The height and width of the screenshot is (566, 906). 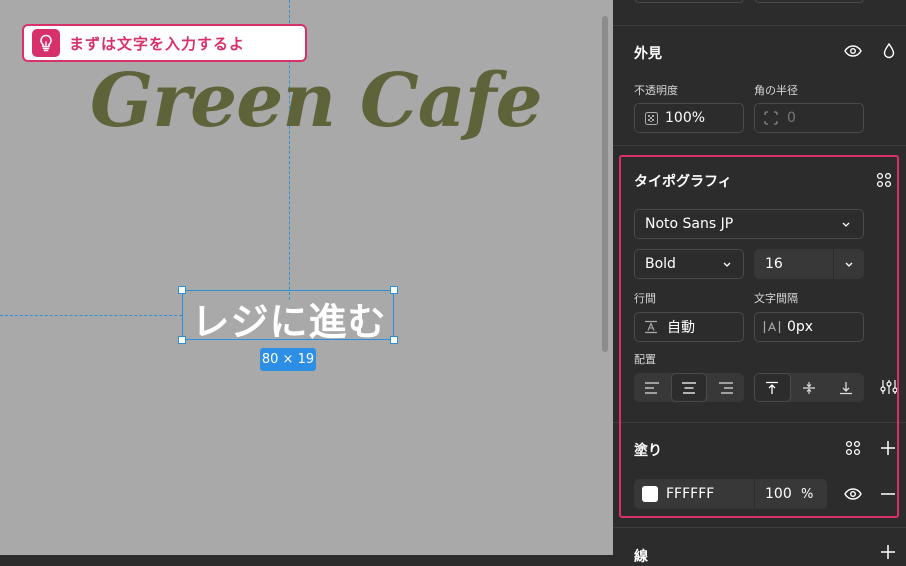 What do you see at coordinates (683, 182) in the screenshot?
I see `typography-title: タイポグラフィ` at bounding box center [683, 182].